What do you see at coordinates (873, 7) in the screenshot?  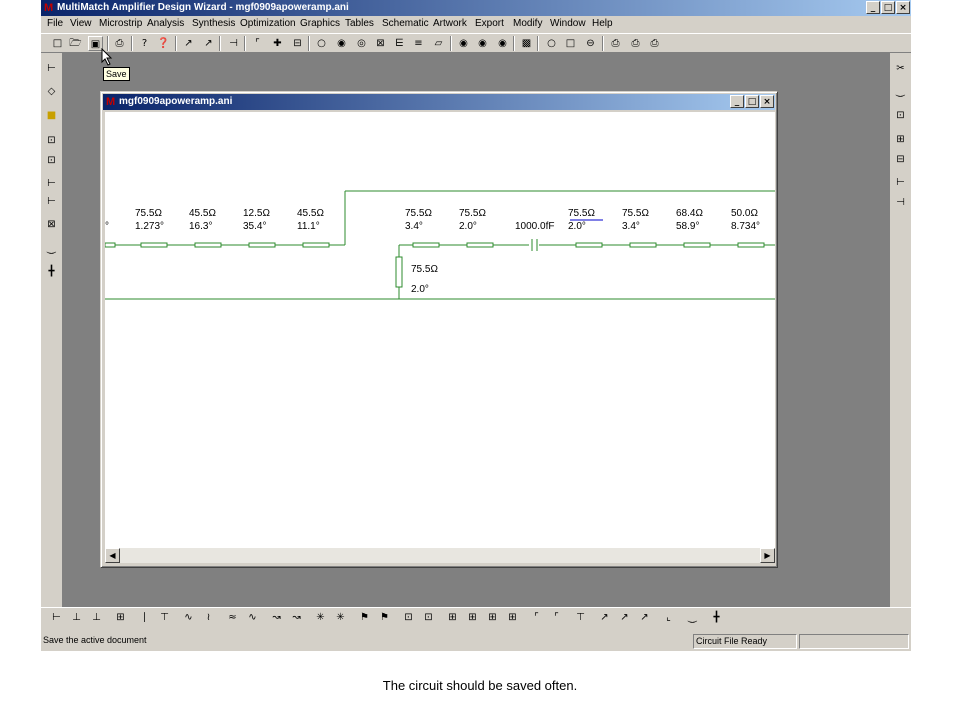 I see `minimize-button: _` at bounding box center [873, 7].